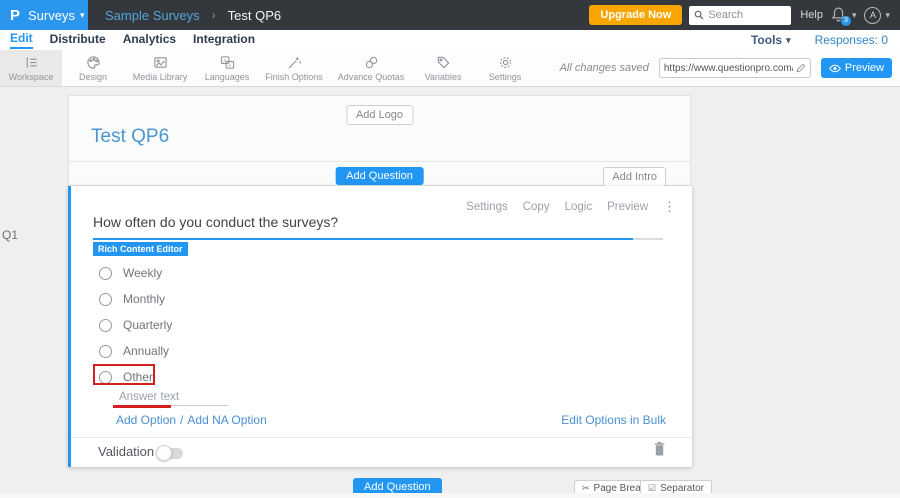  What do you see at coordinates (138, 377) in the screenshot?
I see `option-label: Other` at bounding box center [138, 377].